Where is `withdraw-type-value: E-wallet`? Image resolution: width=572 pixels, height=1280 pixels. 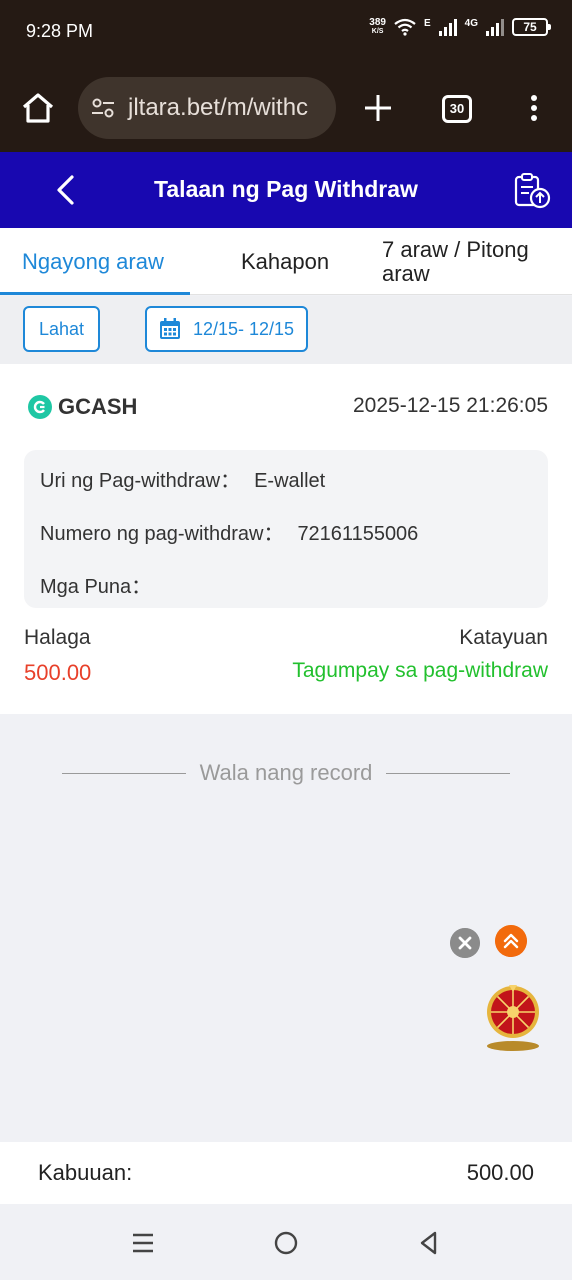 withdraw-type-value: E-wallet is located at coordinates (290, 481).